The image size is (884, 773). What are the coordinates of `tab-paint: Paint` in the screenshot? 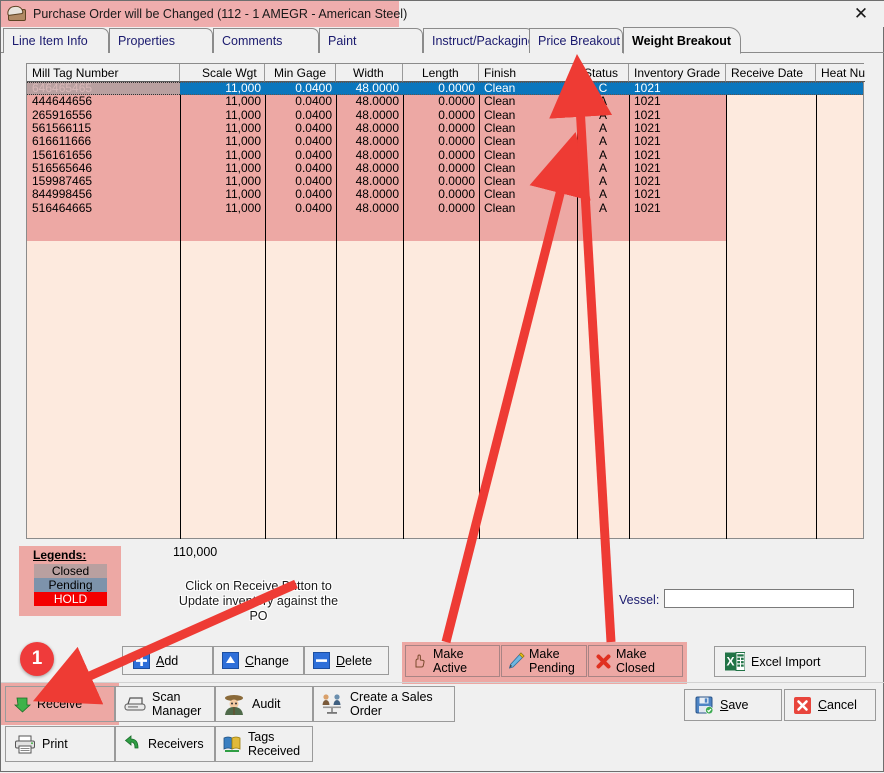 It's located at (371, 40).